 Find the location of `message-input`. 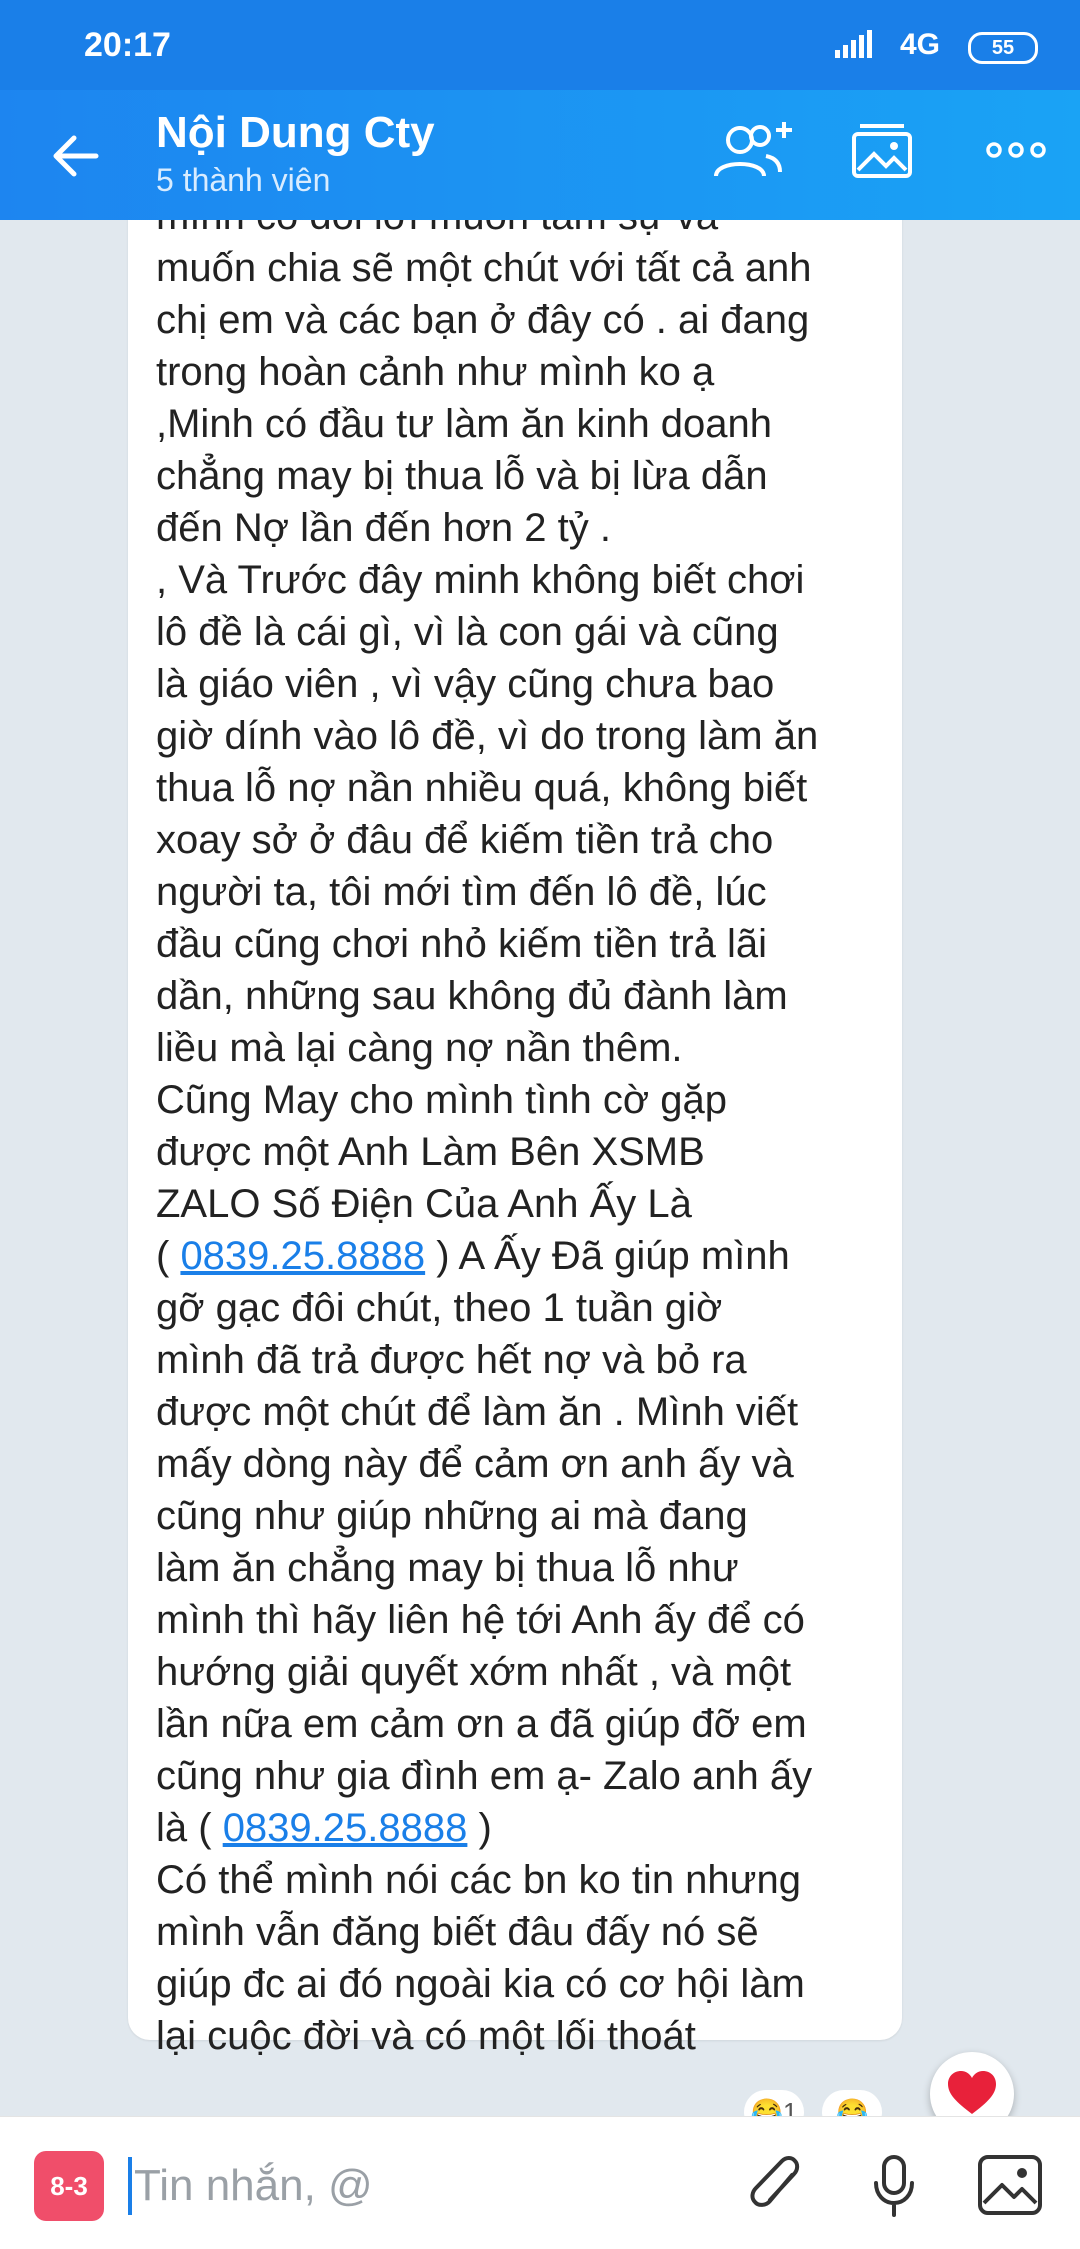

message-input is located at coordinates (414, 2186).